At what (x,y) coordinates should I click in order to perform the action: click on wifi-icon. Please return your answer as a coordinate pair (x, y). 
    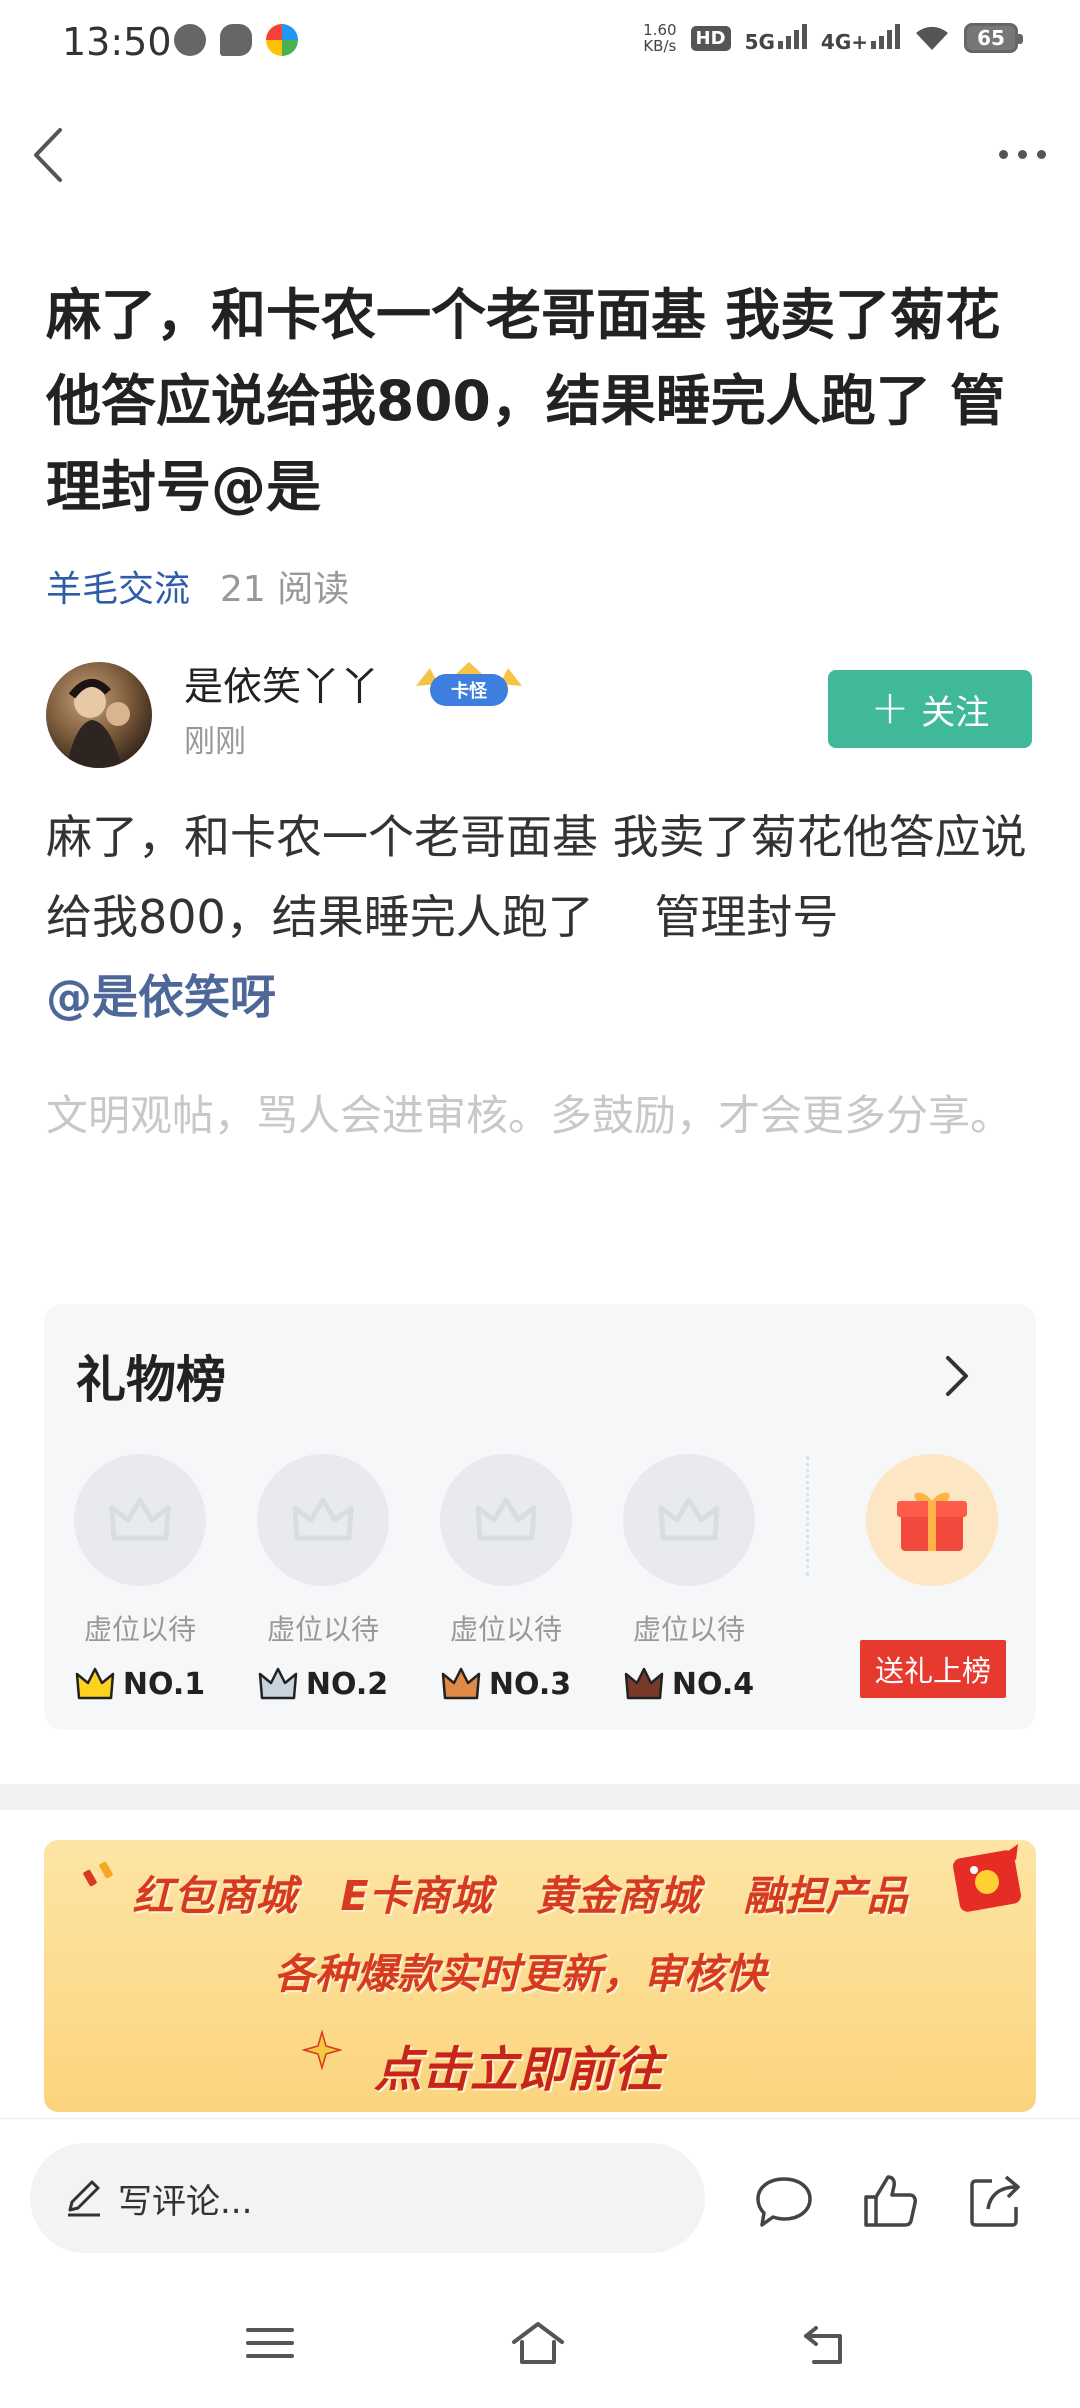
    Looking at the image, I should click on (932, 38).